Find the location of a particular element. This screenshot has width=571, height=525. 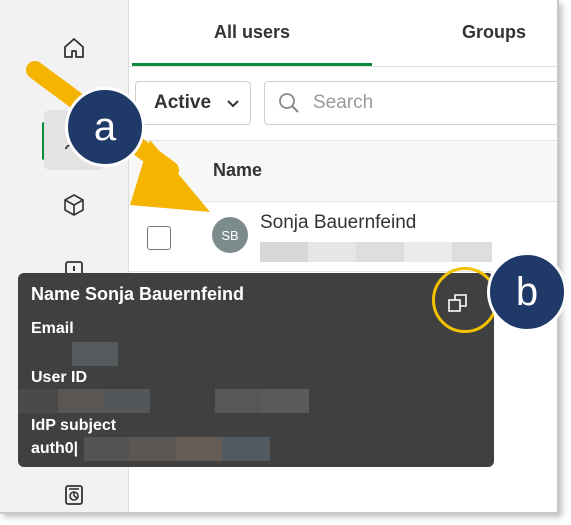

callout-a: a is located at coordinates (105, 127).